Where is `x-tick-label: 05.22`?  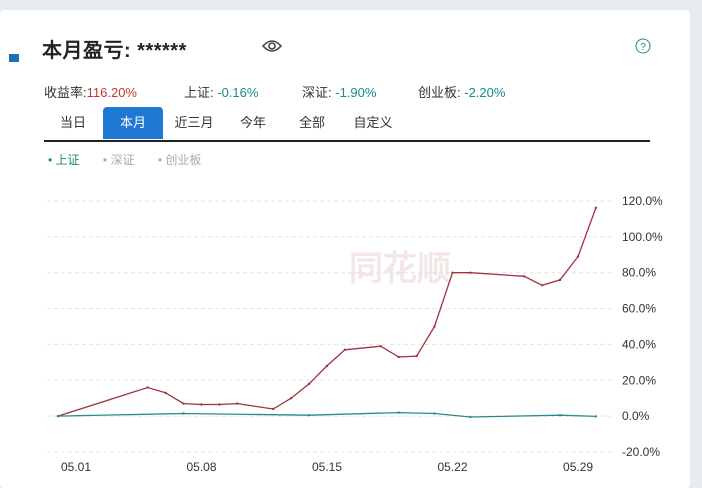 x-tick-label: 05.22 is located at coordinates (453, 467).